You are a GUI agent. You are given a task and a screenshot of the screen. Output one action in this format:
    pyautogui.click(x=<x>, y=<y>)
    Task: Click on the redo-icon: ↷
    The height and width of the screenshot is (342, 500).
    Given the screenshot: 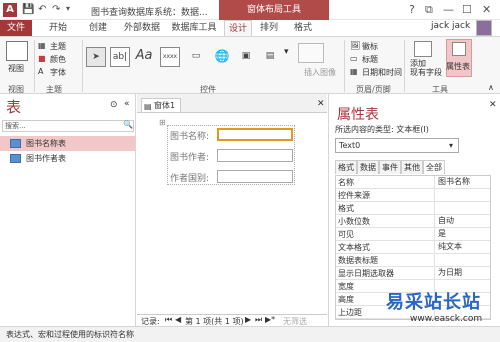 What is the action you would take?
    pyautogui.click(x=56, y=9)
    